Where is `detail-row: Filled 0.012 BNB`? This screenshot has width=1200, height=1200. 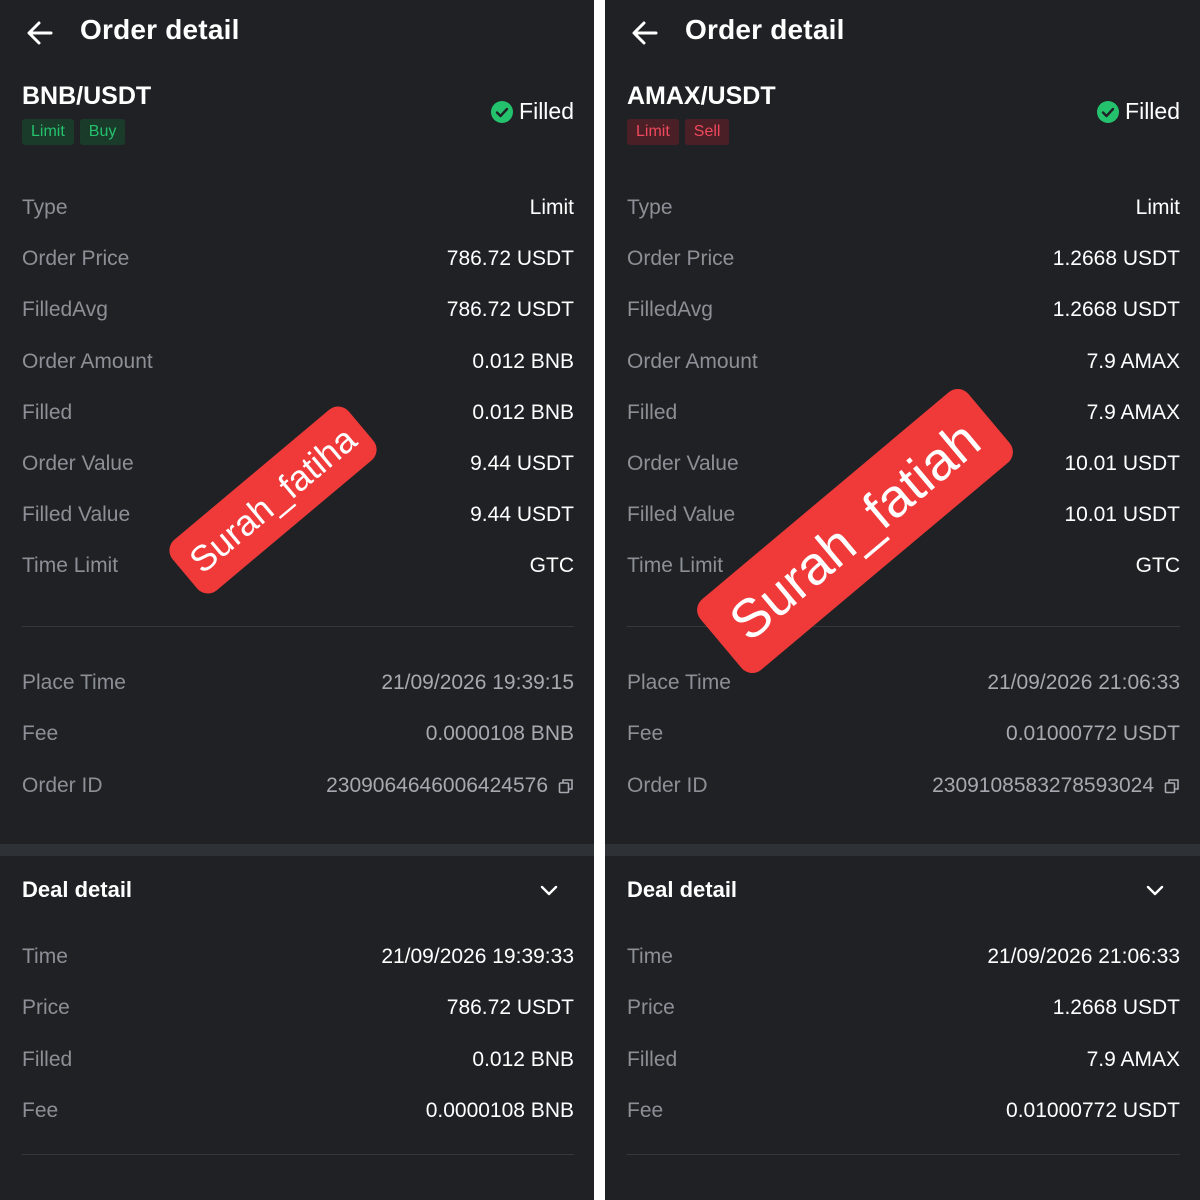
detail-row: Filled 0.012 BNB is located at coordinates (298, 413).